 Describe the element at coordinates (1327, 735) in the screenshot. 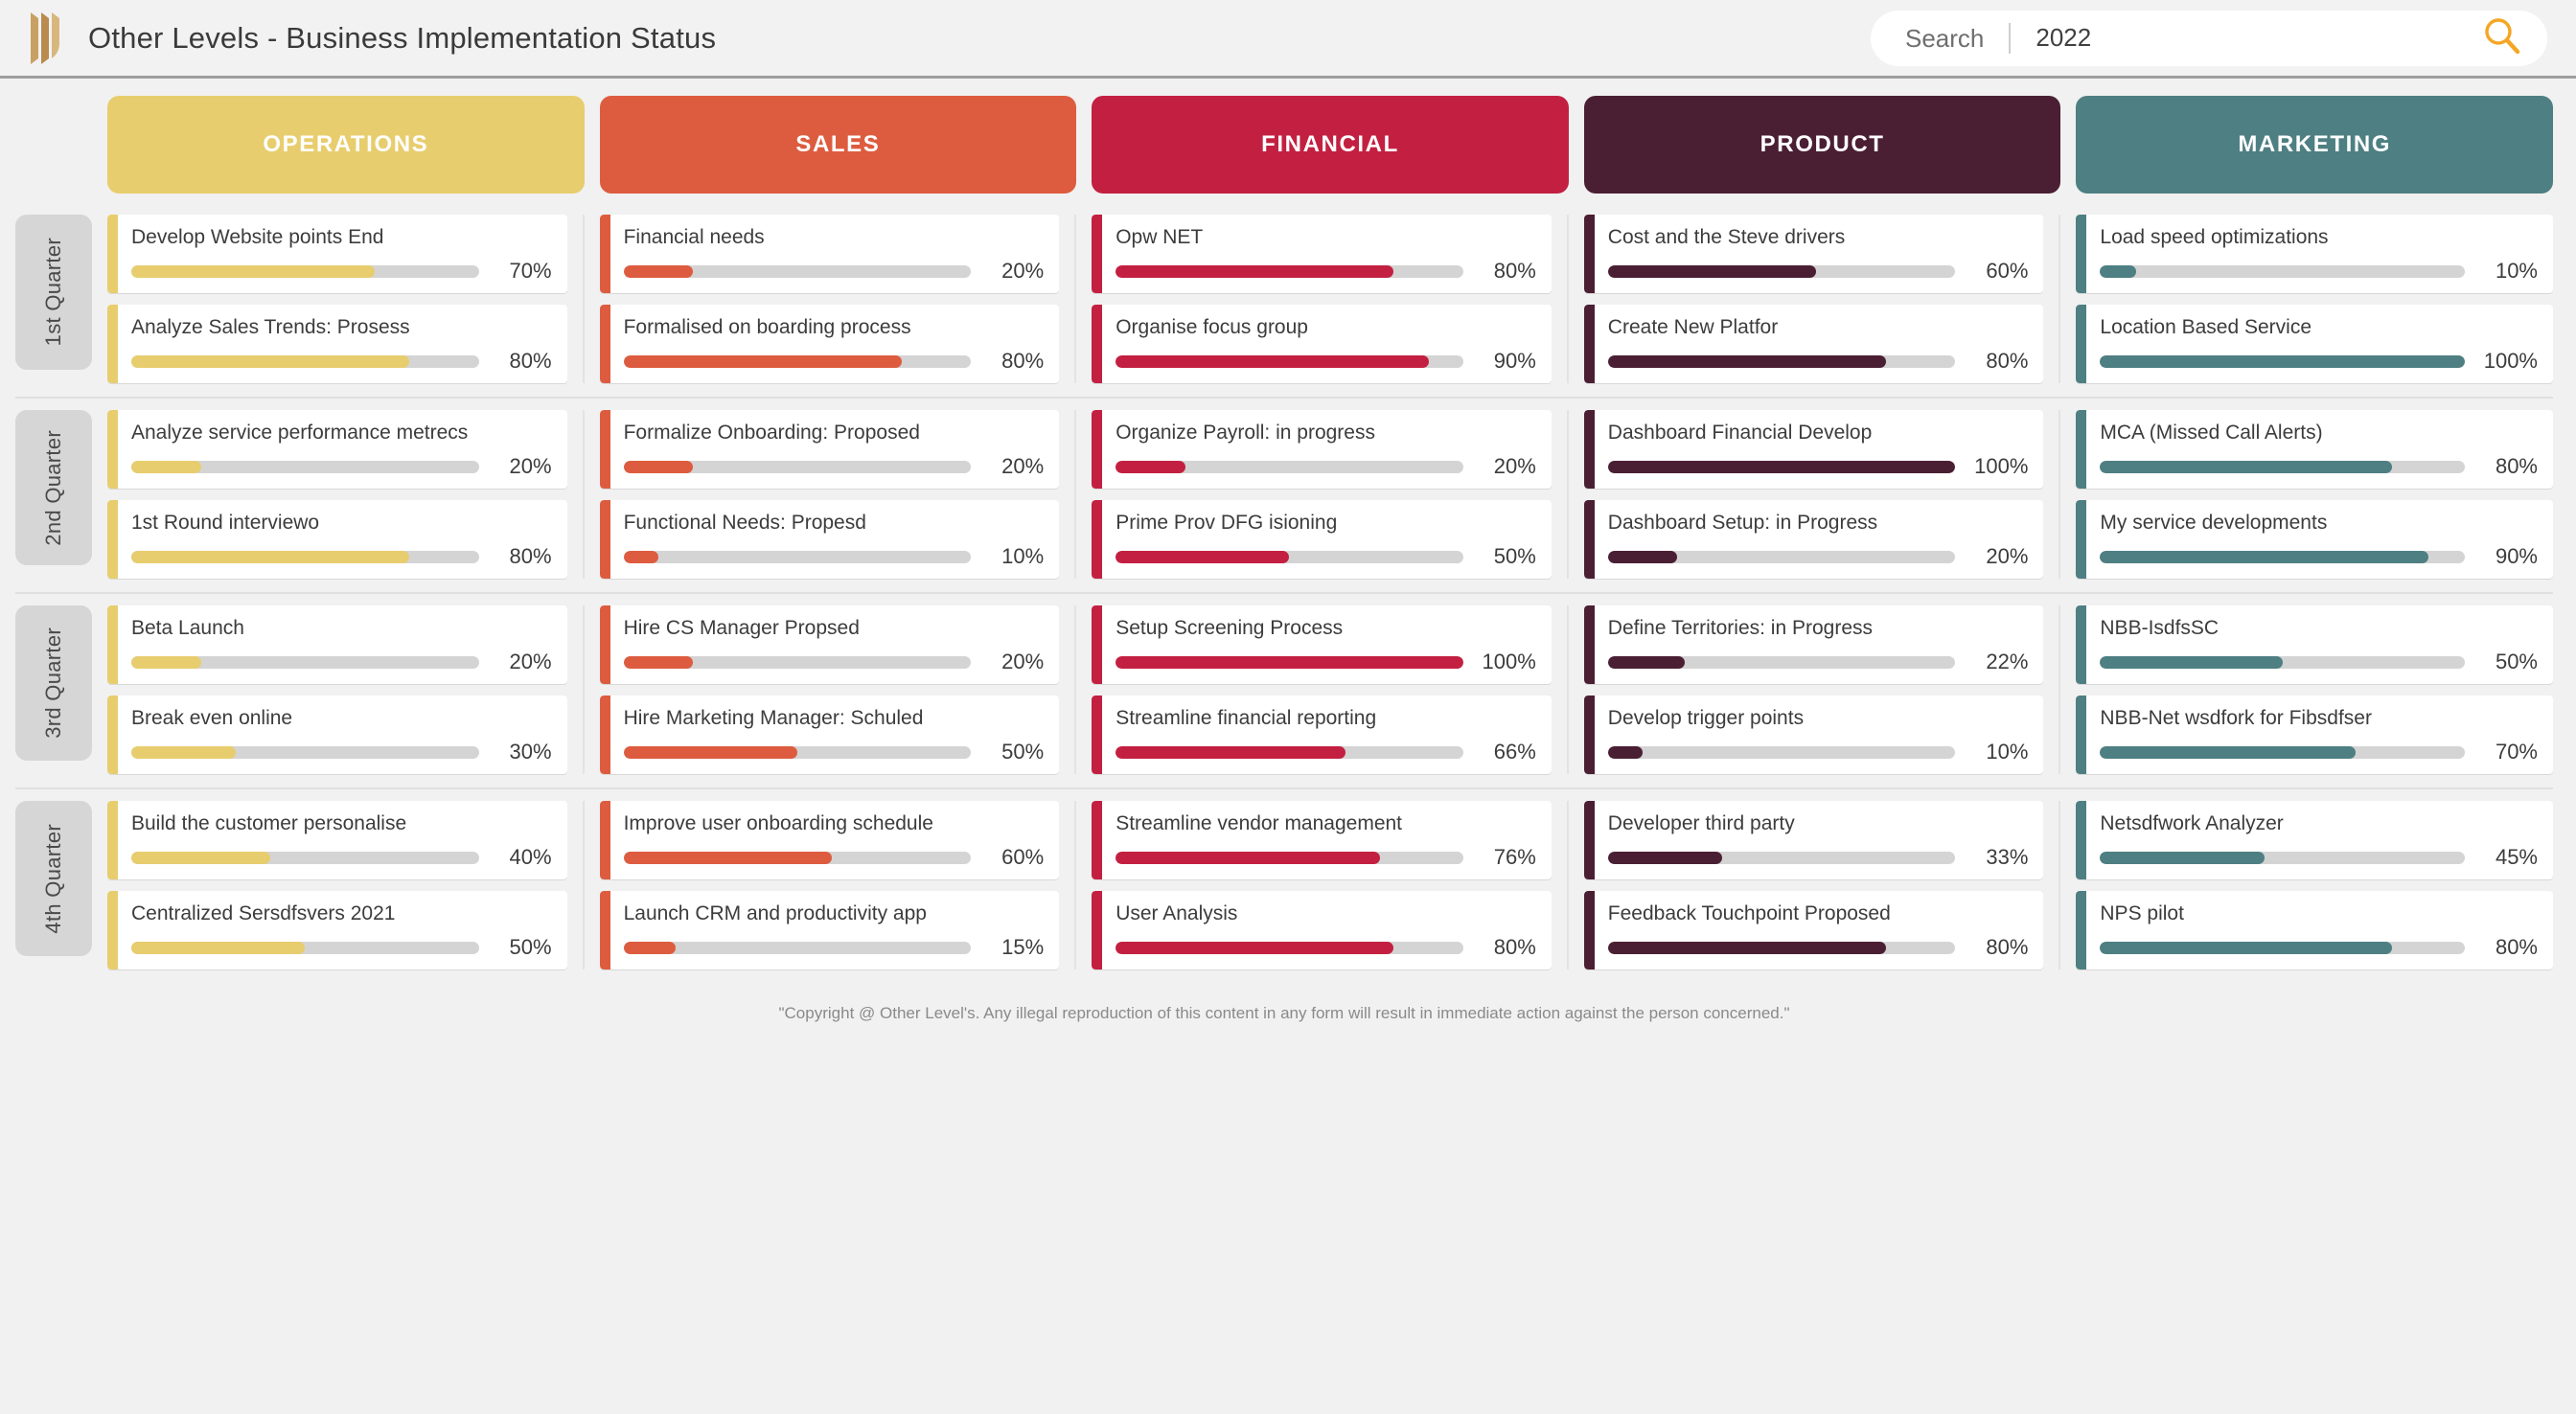

I see `card-body: Streamline financial reporting 66%` at that location.